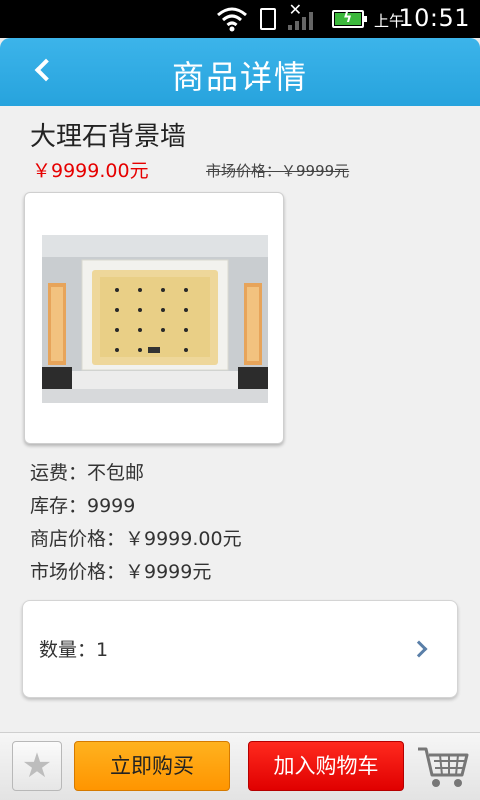  I want to click on add-to-cart-button: 加入购物车, so click(326, 766).